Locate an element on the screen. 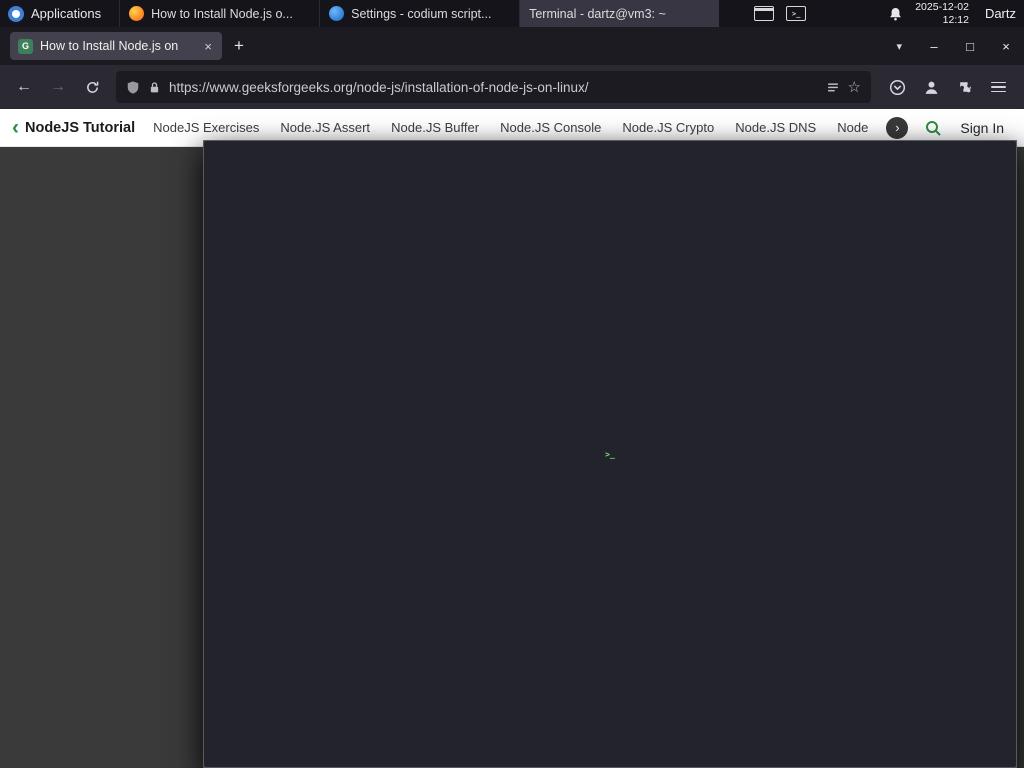 The height and width of the screenshot is (768, 1024). tabbar-controls: ▾ – □ × is located at coordinates (953, 46).